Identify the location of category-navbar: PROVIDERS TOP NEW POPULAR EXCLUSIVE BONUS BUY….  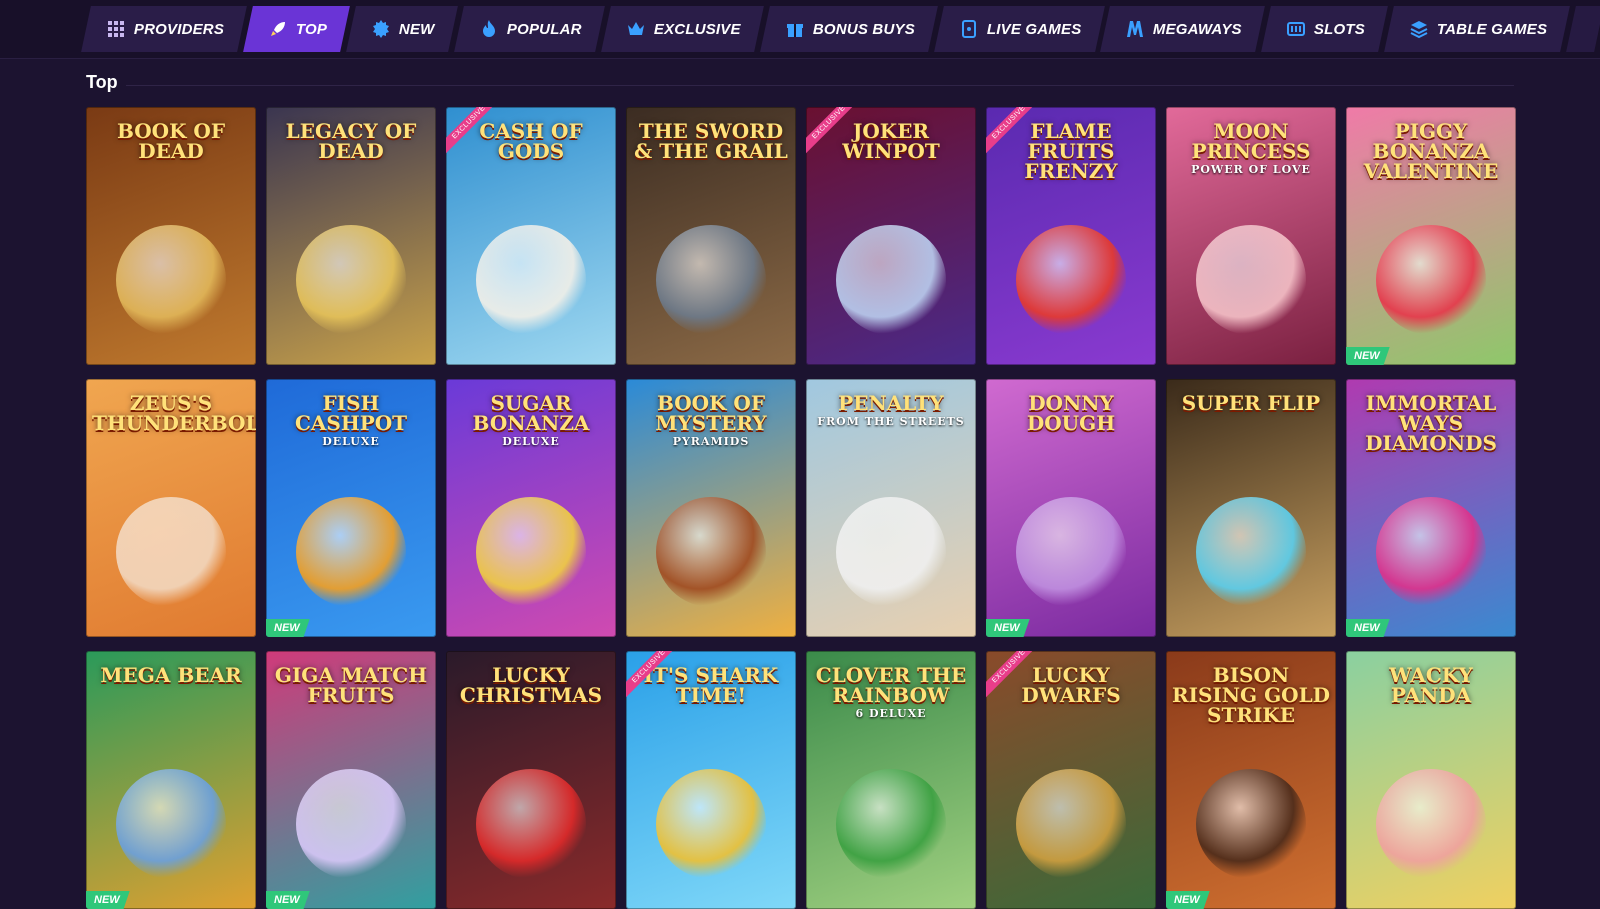
(800, 29).